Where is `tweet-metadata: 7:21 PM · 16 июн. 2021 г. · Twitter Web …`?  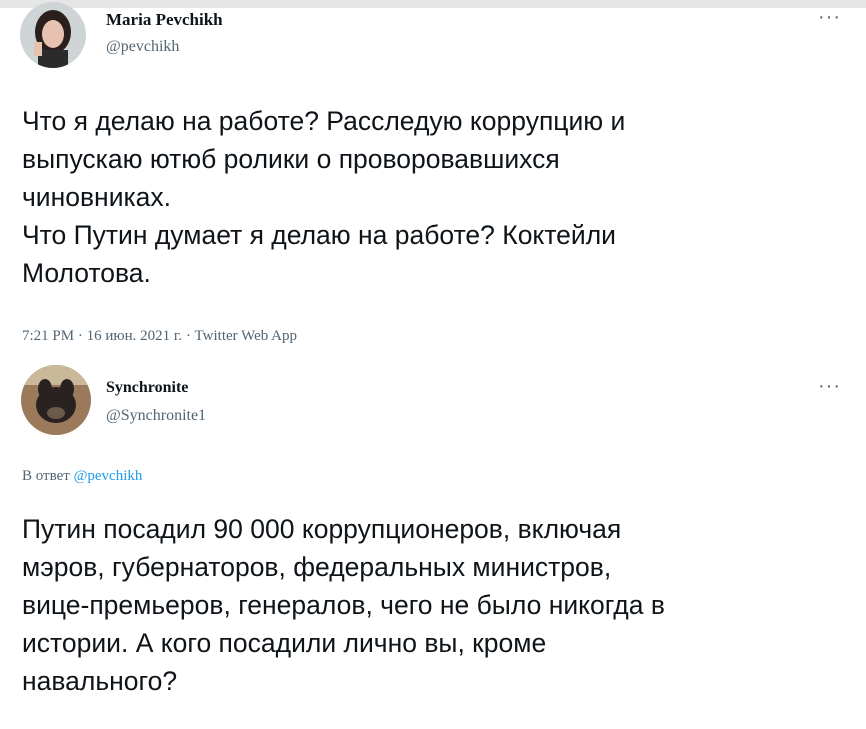
tweet-metadata: 7:21 PM · 16 июн. 2021 г. · Twitter Web … is located at coordinates (159, 336).